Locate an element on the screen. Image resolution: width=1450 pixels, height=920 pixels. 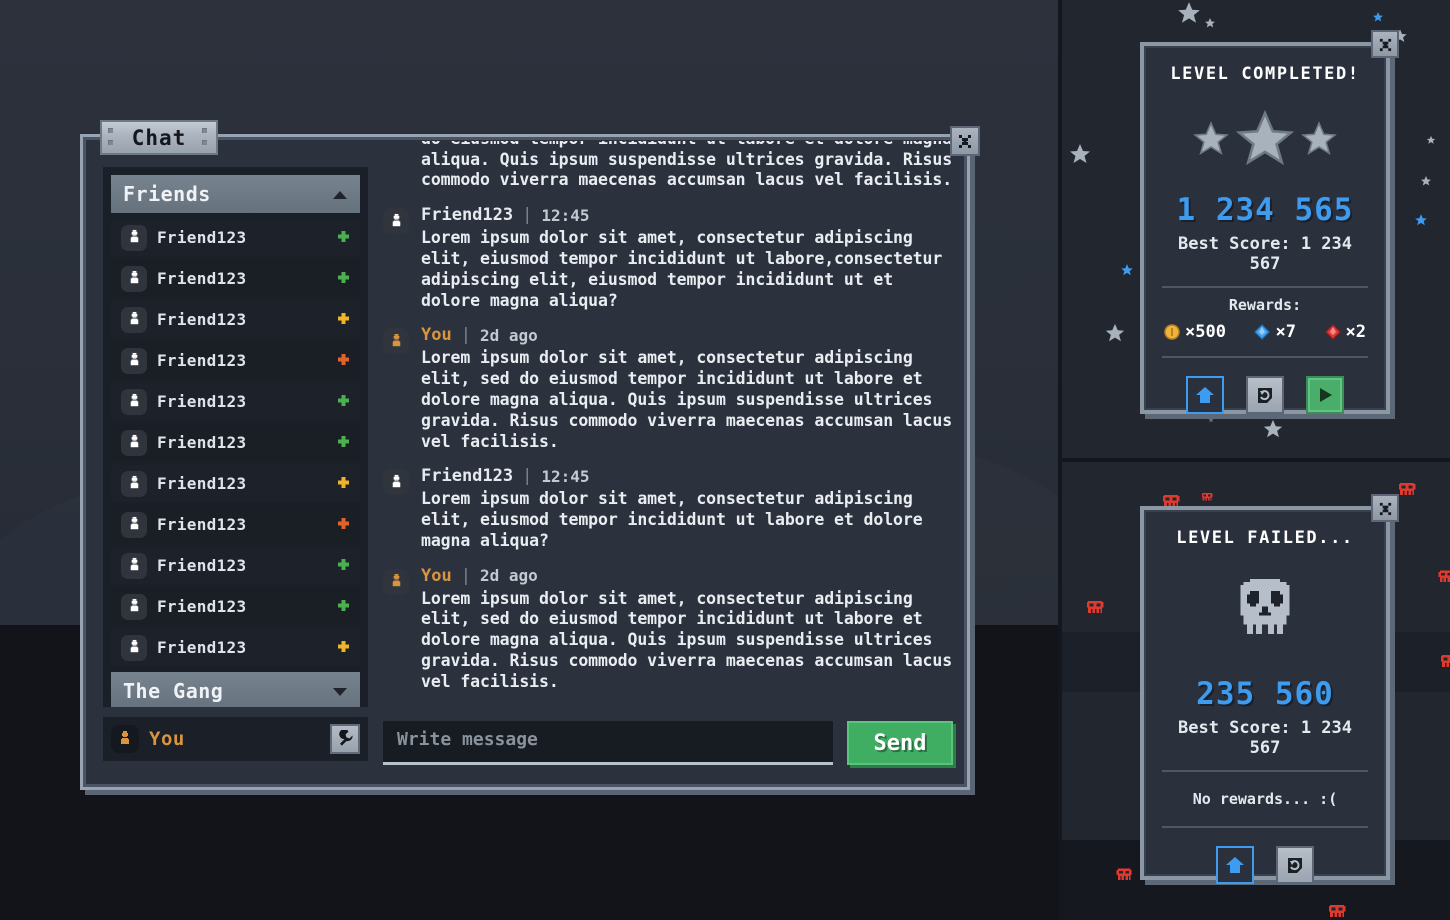
tab-screws-left is located at coordinates (112, 139).